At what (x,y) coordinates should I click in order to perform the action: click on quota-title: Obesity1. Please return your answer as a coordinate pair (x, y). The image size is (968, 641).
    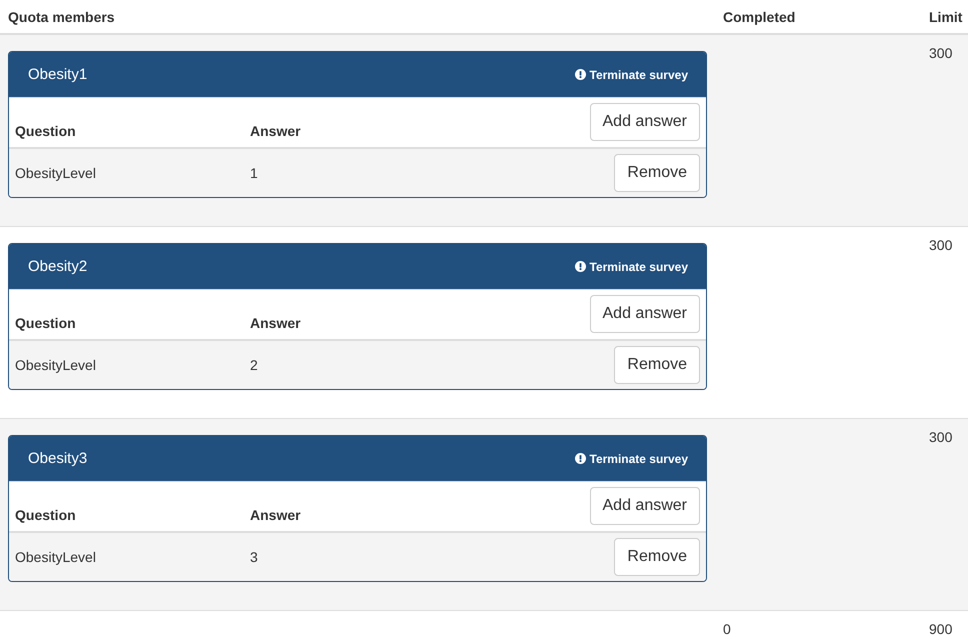
    Looking at the image, I should click on (58, 74).